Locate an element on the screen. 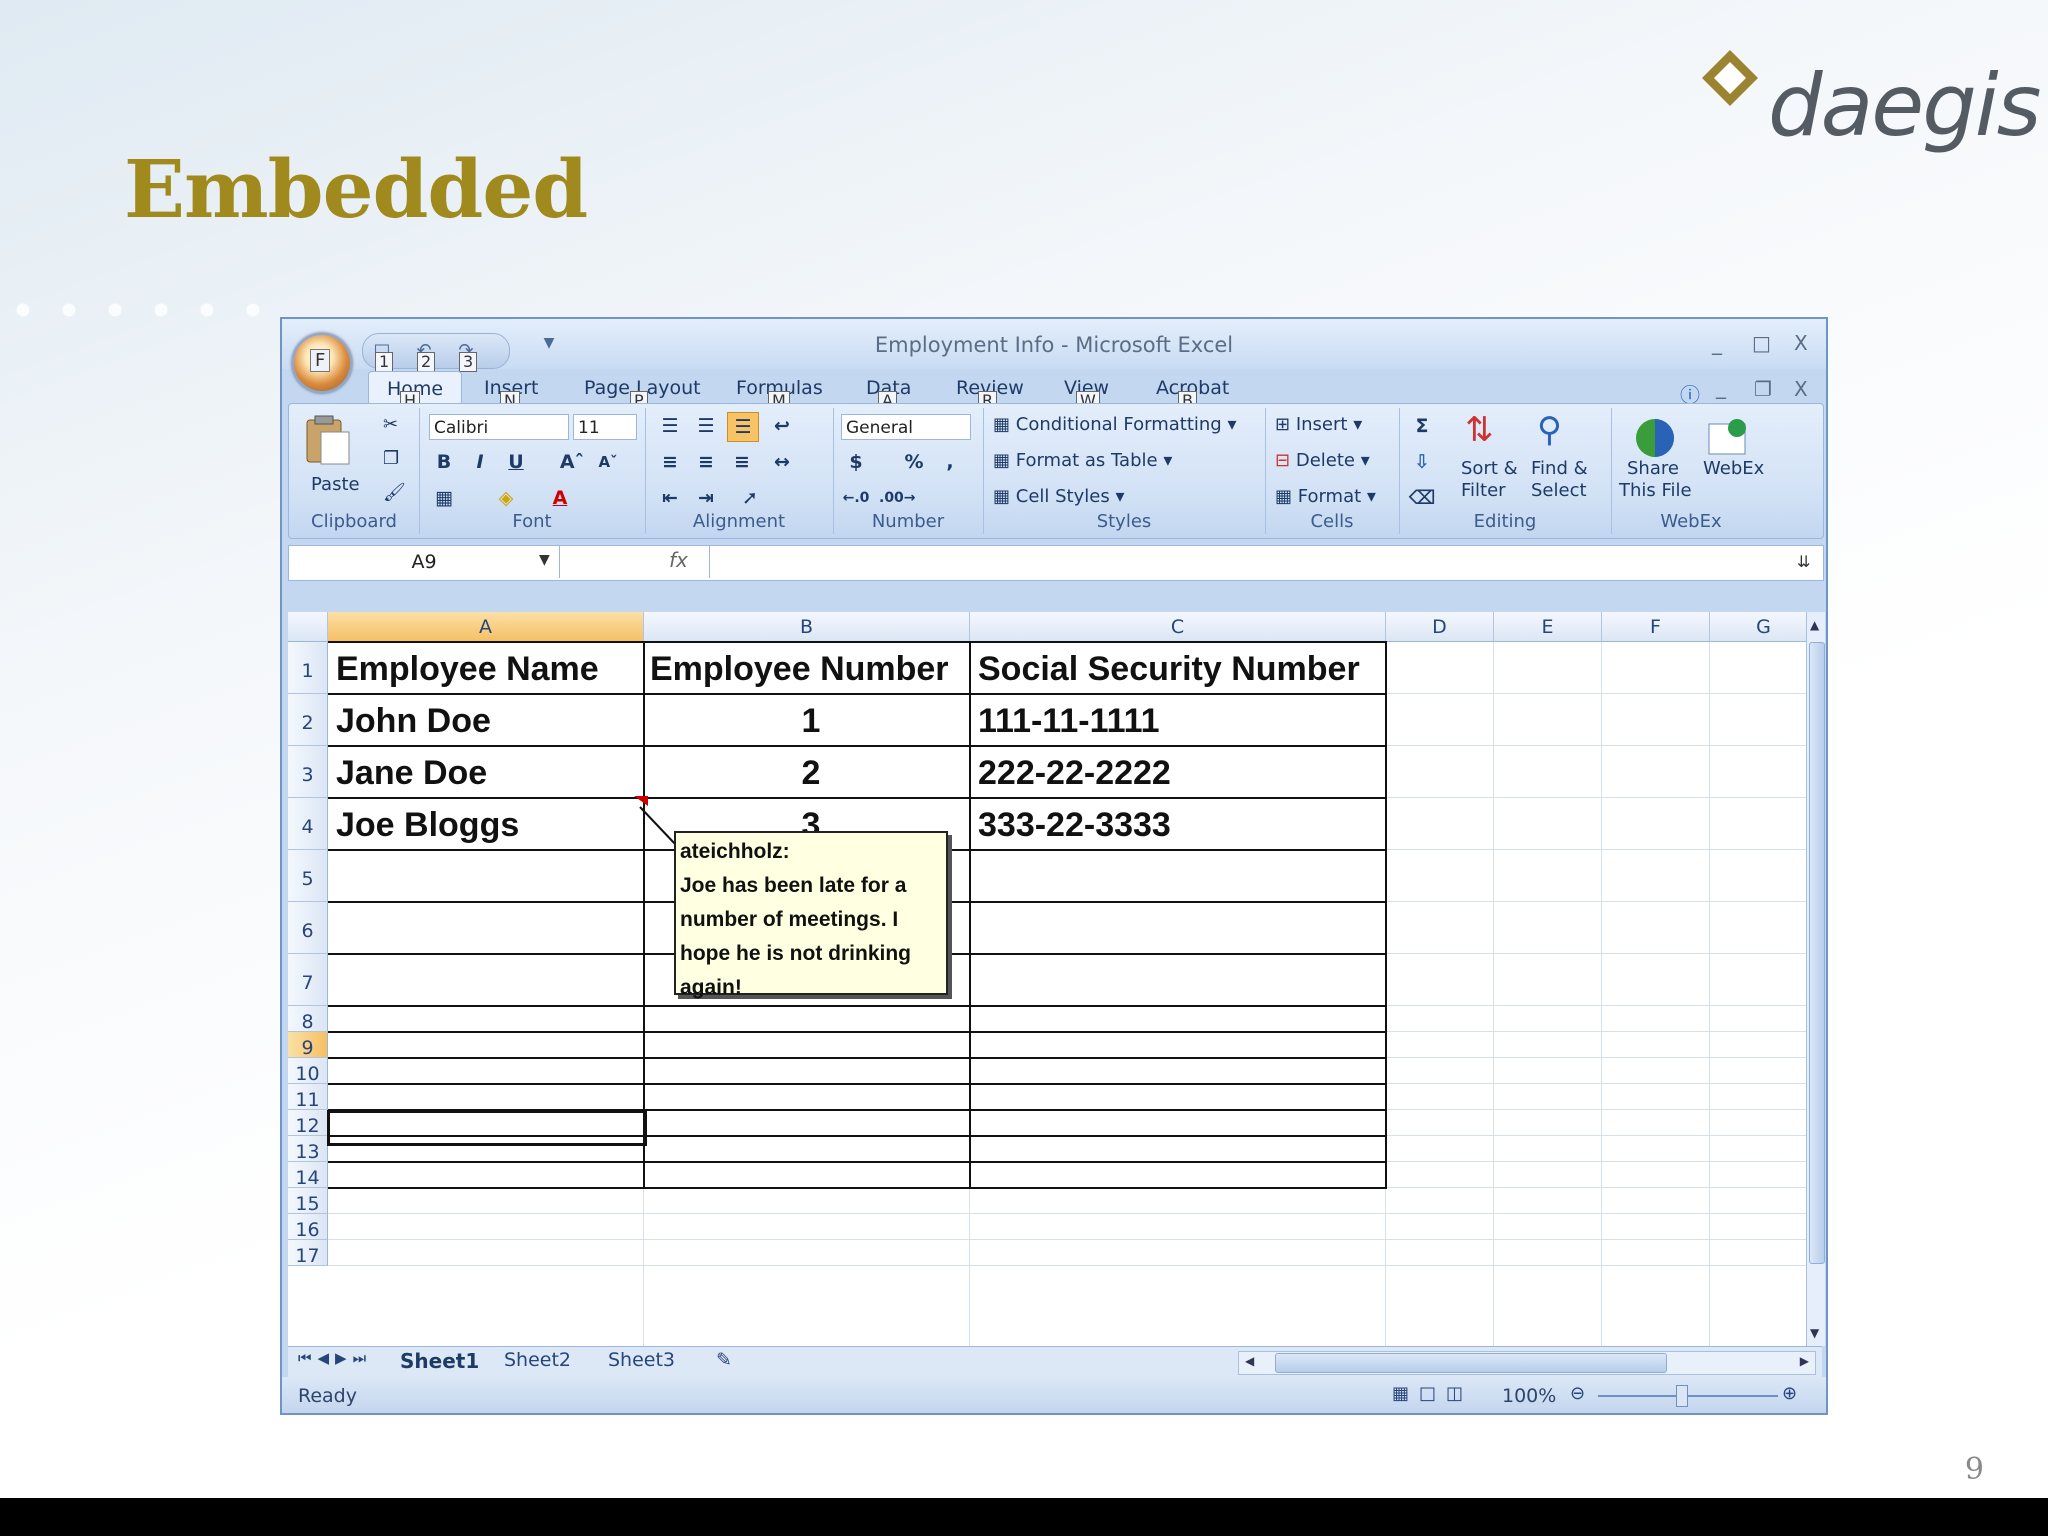  comma-button: , is located at coordinates (950, 462).